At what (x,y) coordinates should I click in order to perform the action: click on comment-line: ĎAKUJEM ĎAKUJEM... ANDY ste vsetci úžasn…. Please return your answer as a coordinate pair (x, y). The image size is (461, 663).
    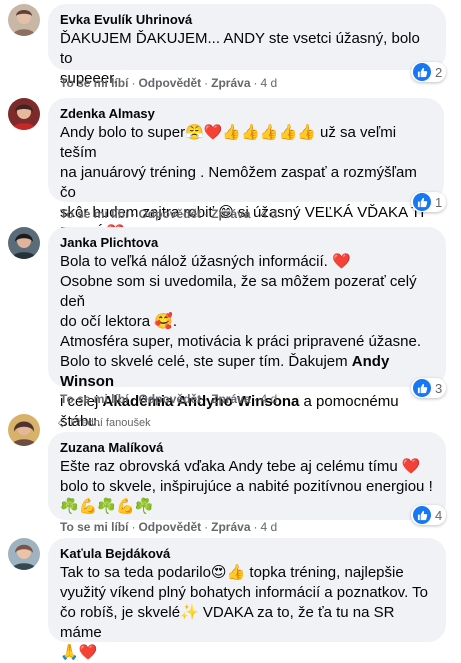
    Looking at the image, I should click on (240, 48).